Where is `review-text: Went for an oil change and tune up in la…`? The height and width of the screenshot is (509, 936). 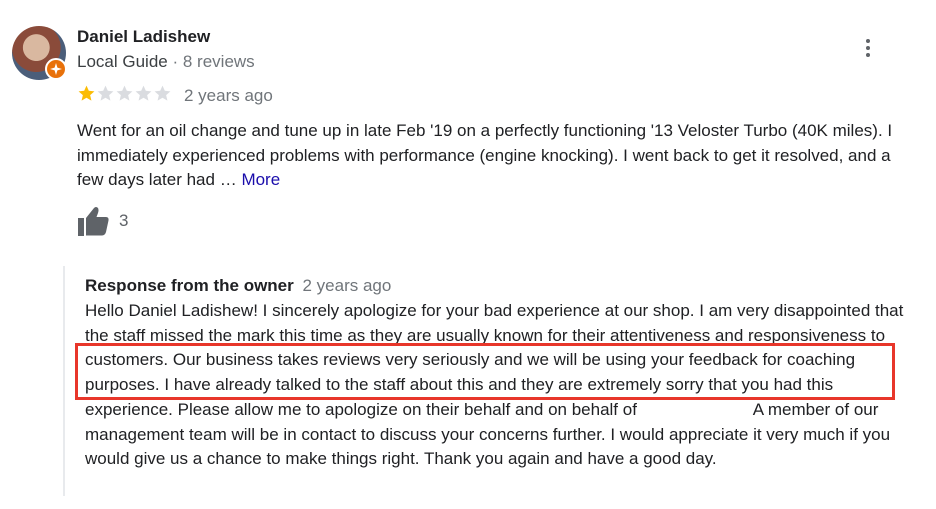
review-text: Went for an oil change and tune up in la… is located at coordinates (497, 156).